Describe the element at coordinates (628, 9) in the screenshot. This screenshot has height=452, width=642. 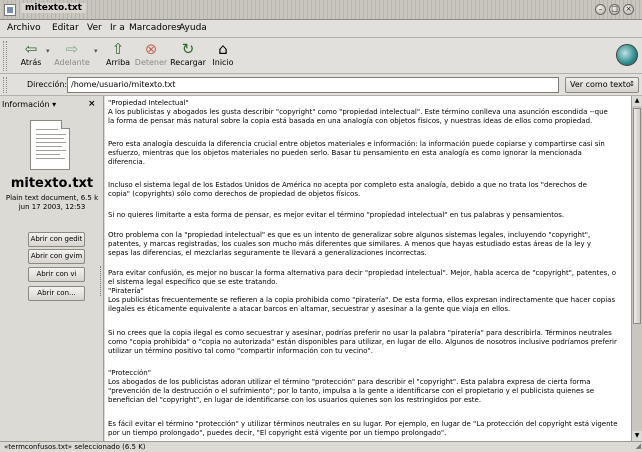
I see `close-window-button: ×` at that location.